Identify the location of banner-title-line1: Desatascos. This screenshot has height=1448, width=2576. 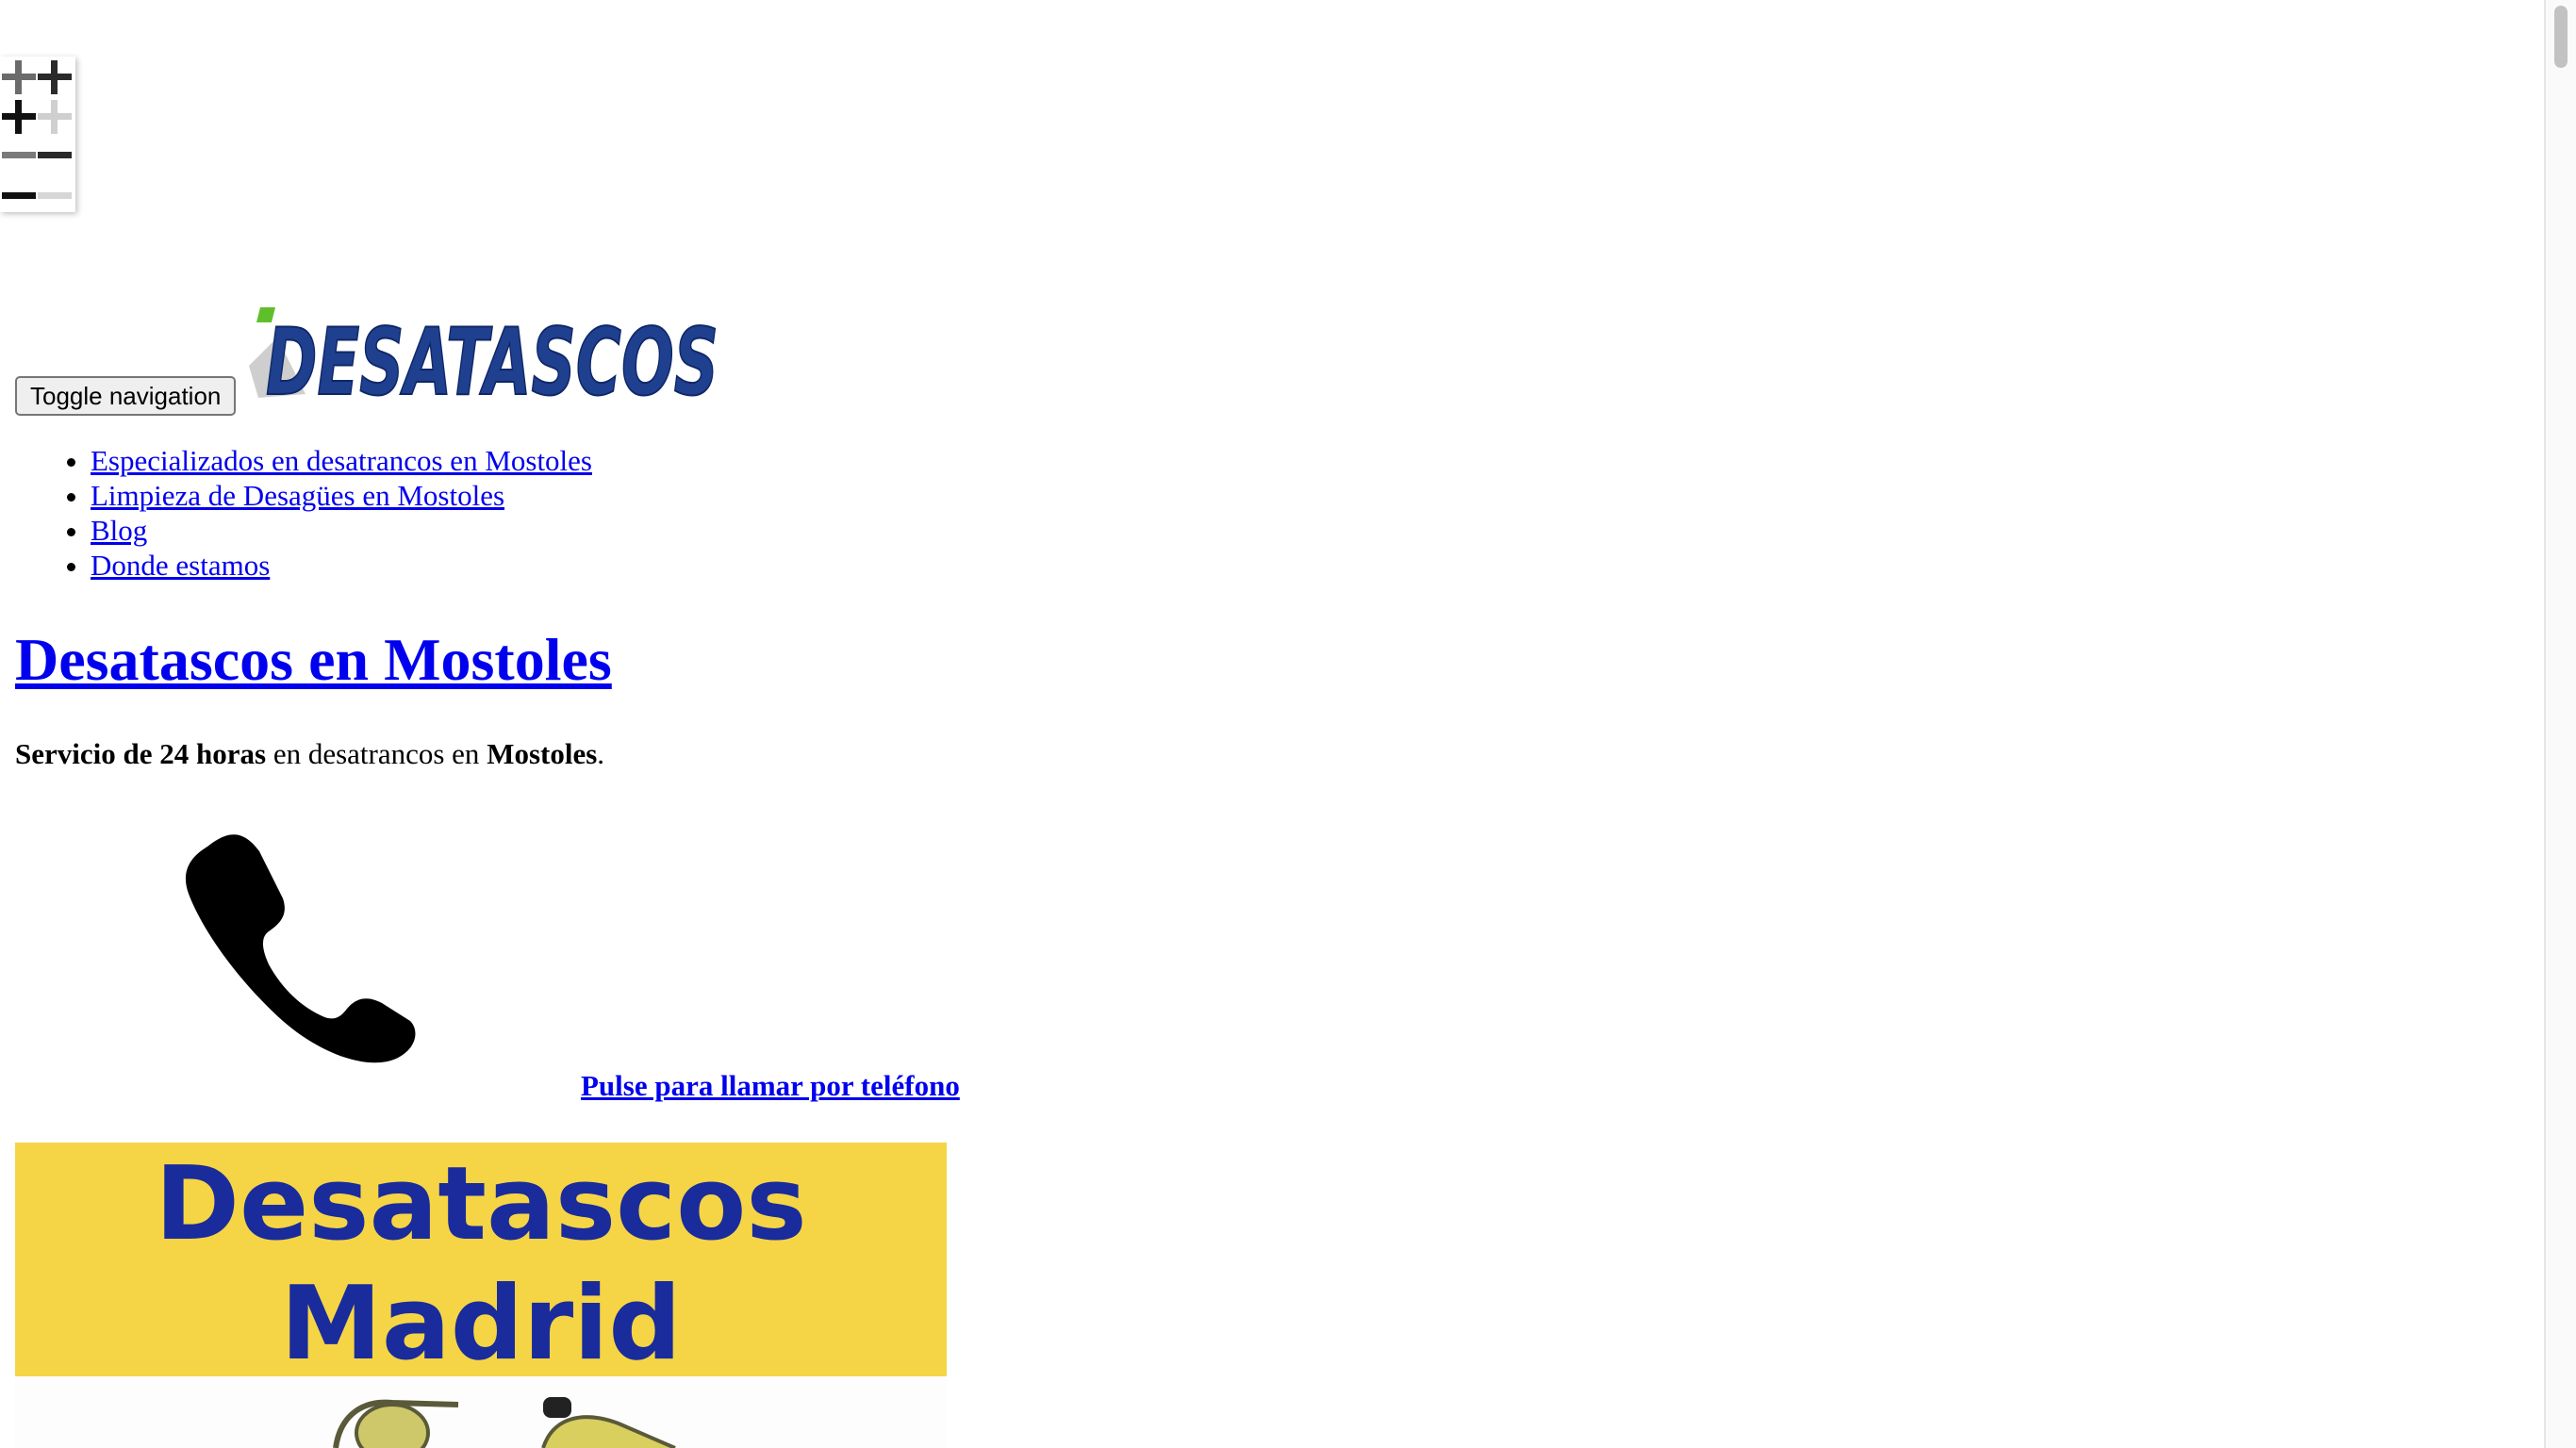
(481, 1204).